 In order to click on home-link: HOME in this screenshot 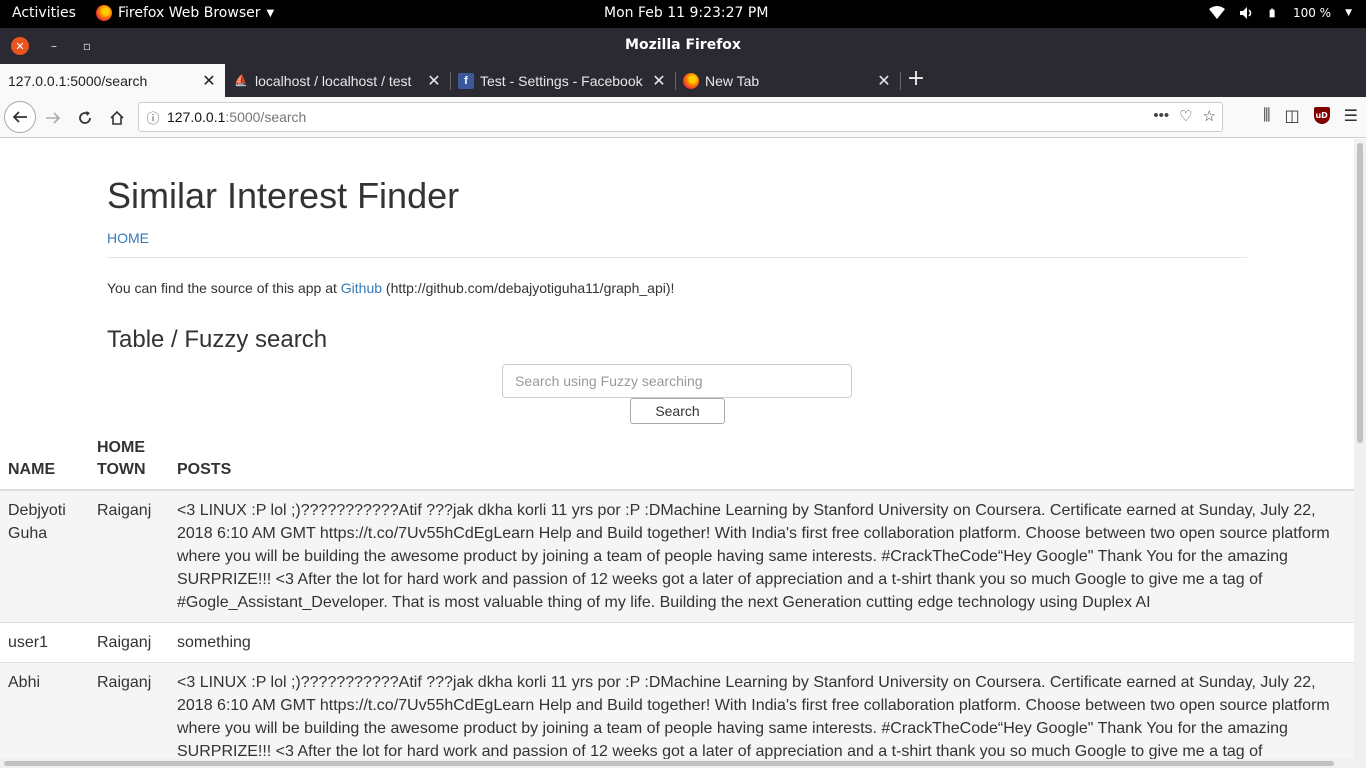, I will do `click(128, 238)`.